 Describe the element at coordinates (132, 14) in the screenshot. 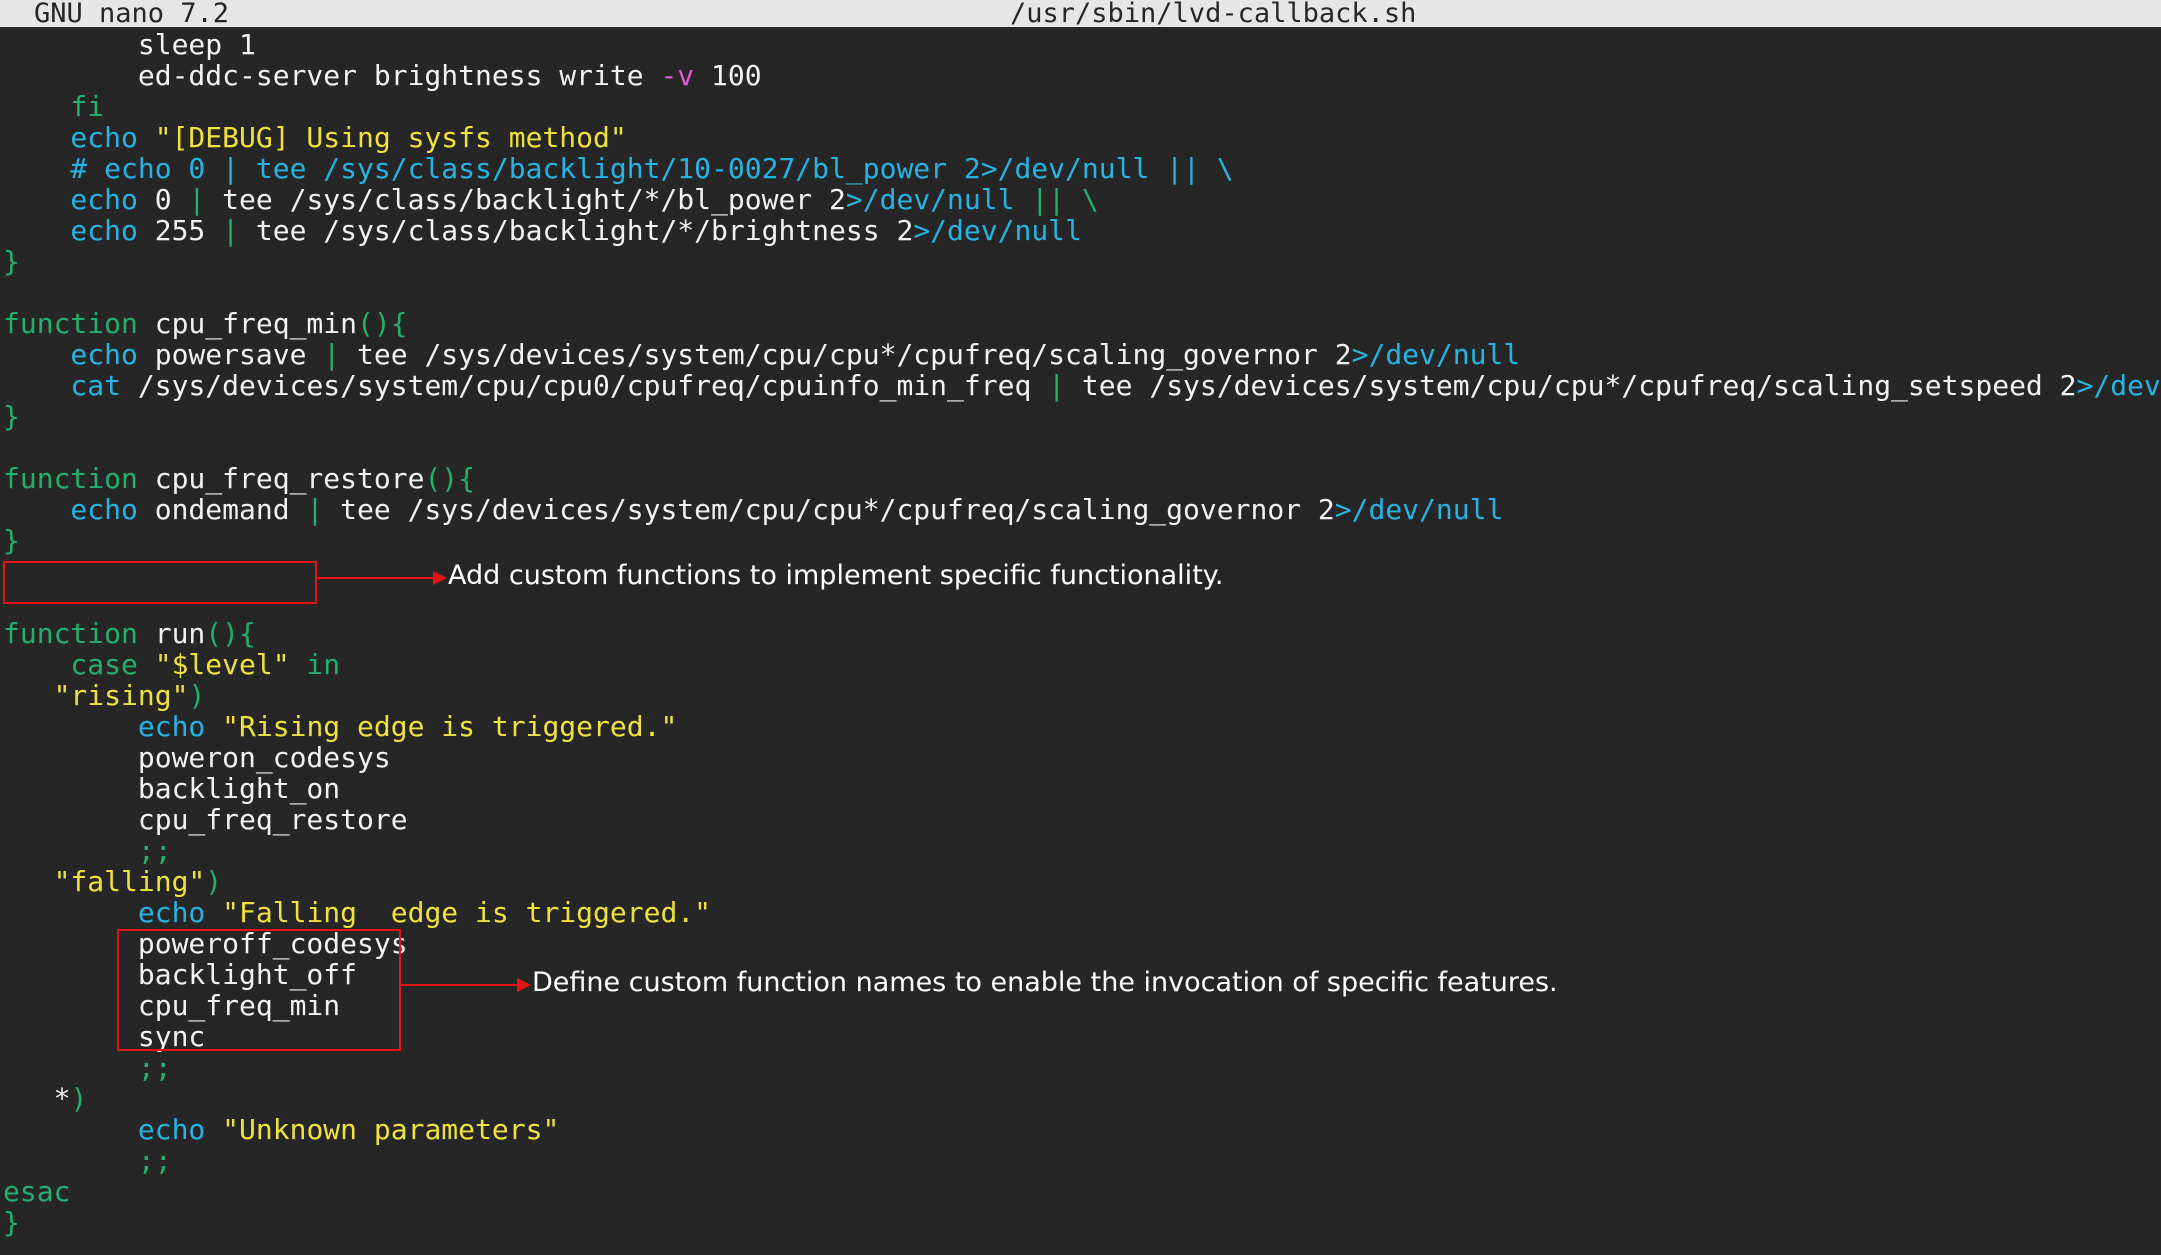

I see `app-title: GNU nano 7.2` at that location.